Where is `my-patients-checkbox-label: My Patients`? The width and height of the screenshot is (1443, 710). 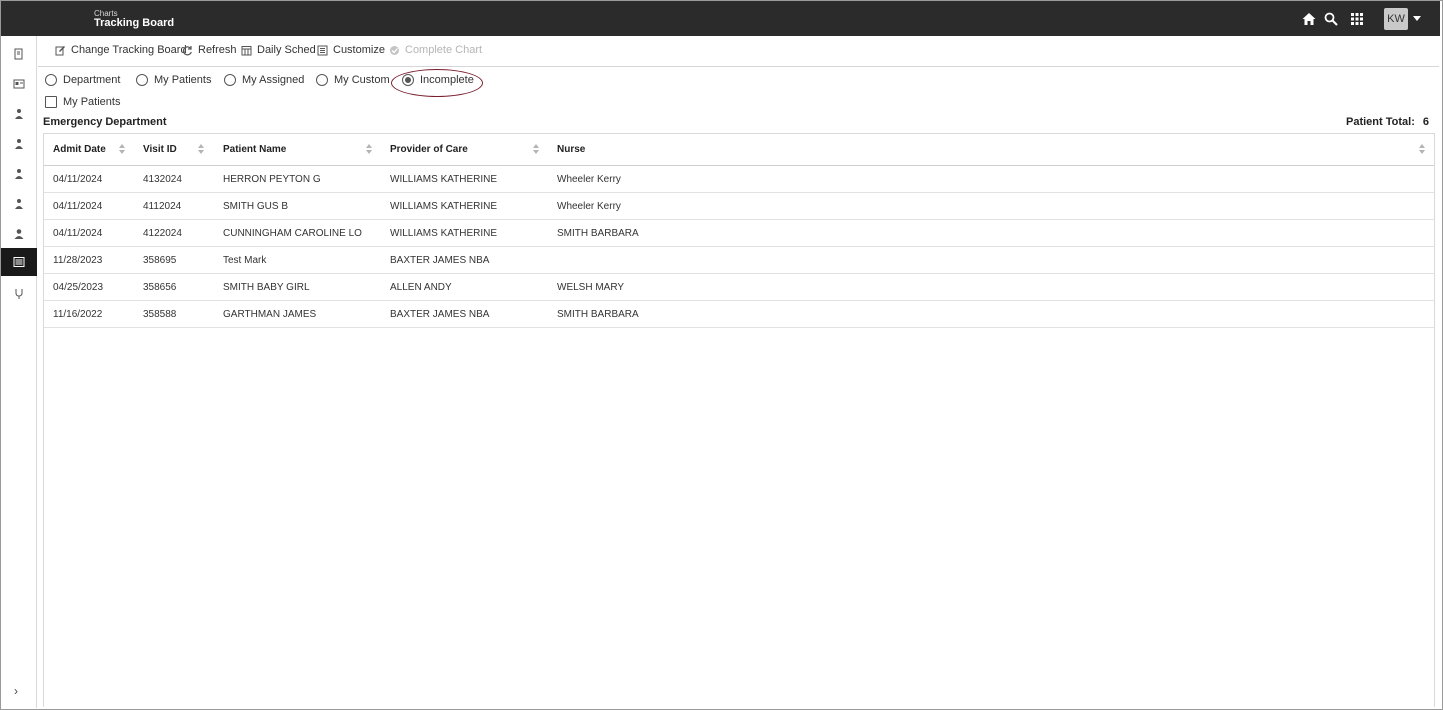 my-patients-checkbox-label: My Patients is located at coordinates (92, 102).